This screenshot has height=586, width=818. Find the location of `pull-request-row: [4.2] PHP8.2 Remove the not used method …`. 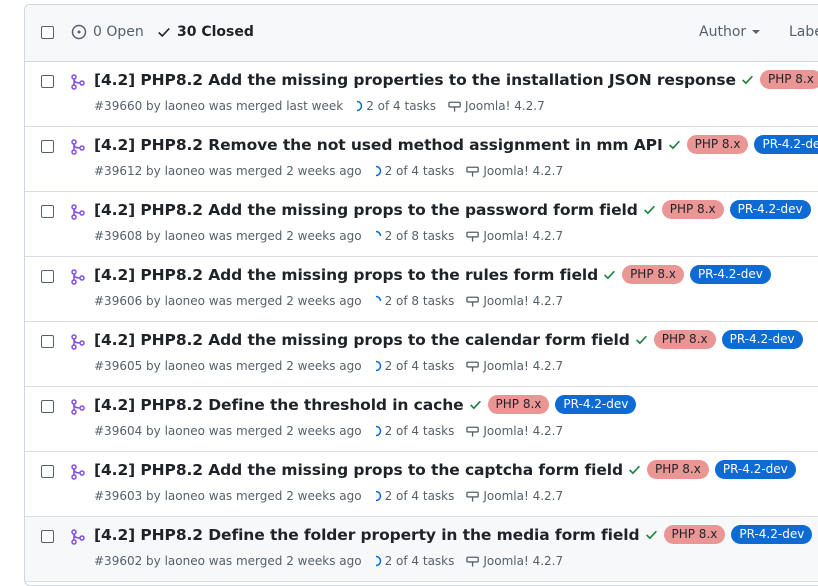

pull-request-row: [4.2] PHP8.2 Remove the not used method … is located at coordinates (421, 159).